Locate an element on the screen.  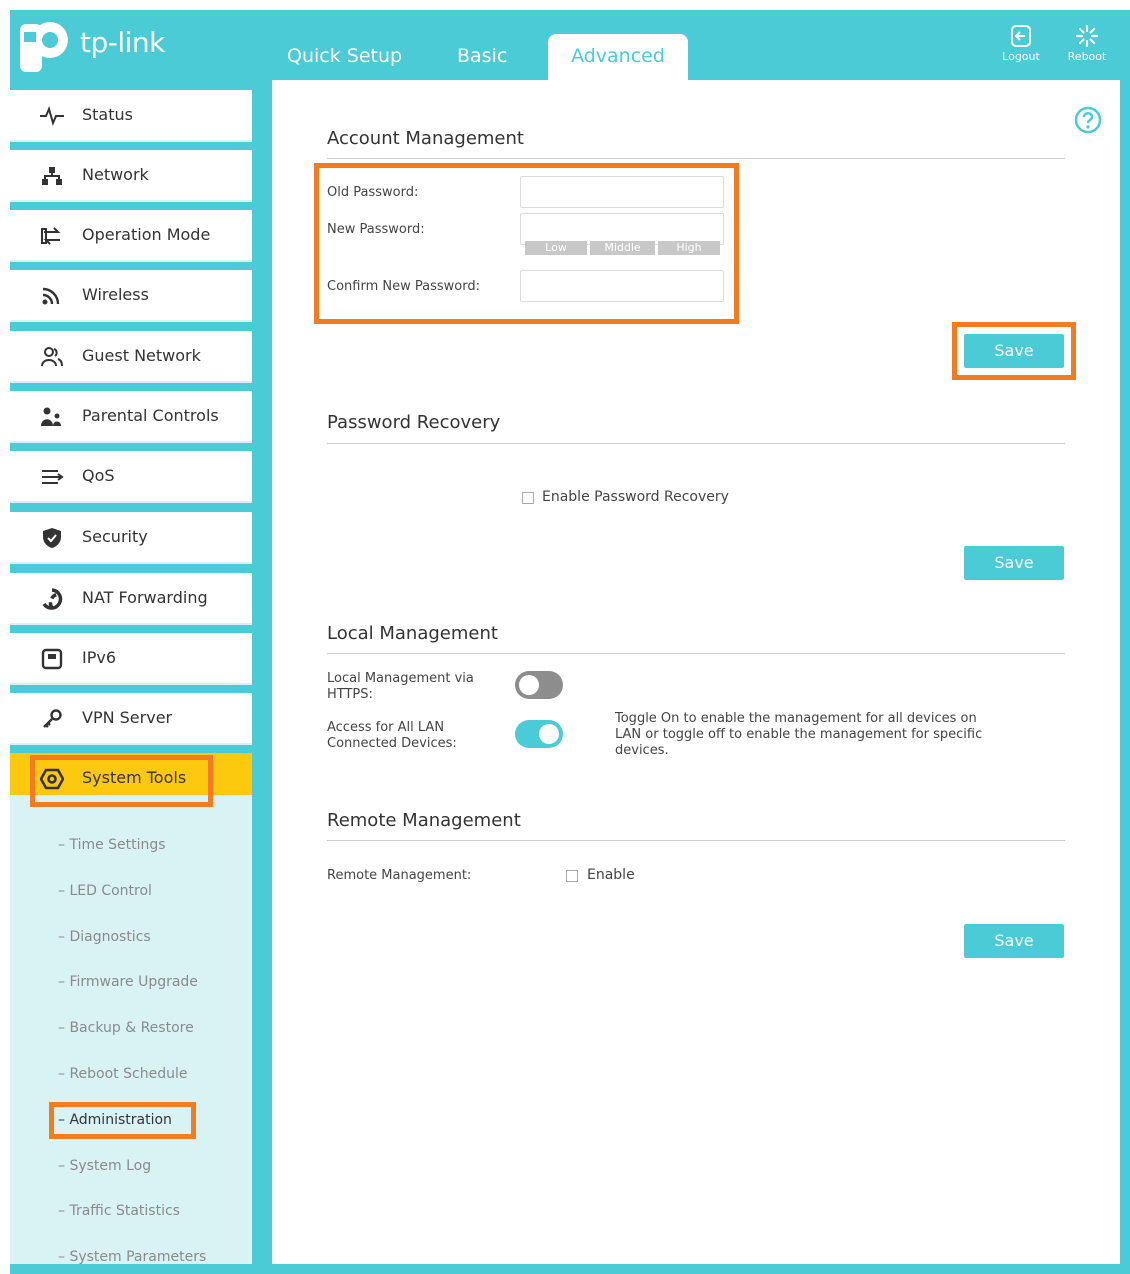
account-management-title: Account Management is located at coordinates (425, 138).